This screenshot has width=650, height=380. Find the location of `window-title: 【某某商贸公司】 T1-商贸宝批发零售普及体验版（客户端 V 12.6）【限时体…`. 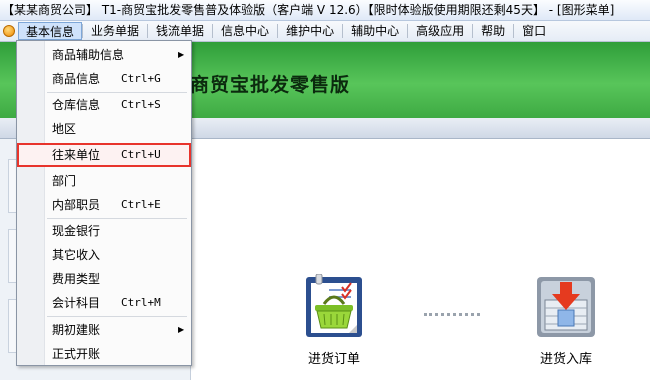

window-title: 【某某商贸公司】 T1-商贸宝批发零售普及体验版（客户端 V 12.6）【限时体… is located at coordinates (308, 10).